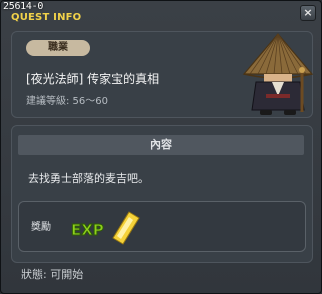  What do you see at coordinates (52, 274) in the screenshot?
I see `quest-status: 狀態: 可開始` at bounding box center [52, 274].